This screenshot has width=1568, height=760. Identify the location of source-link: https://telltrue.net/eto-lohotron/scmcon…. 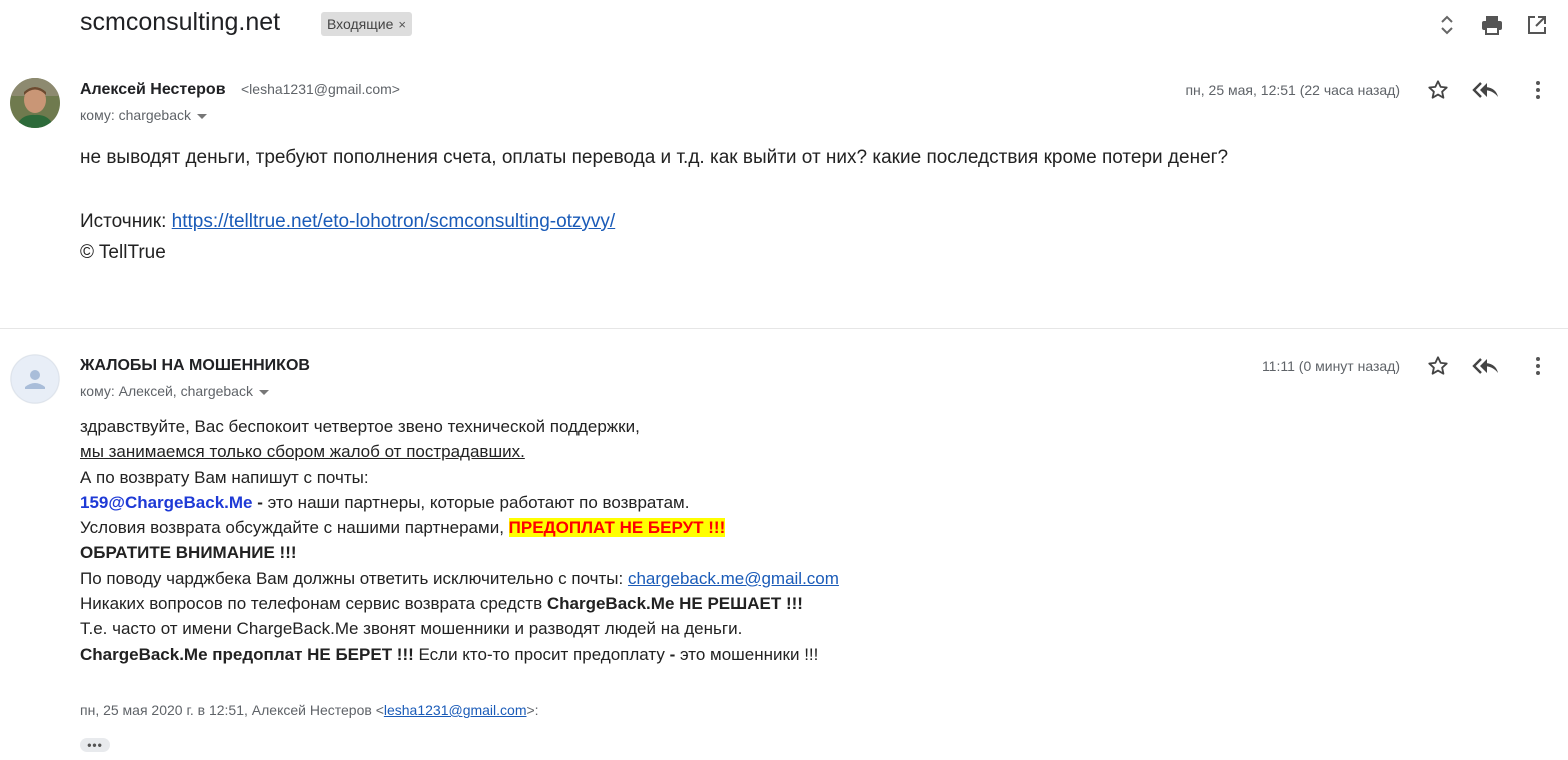
(394, 221).